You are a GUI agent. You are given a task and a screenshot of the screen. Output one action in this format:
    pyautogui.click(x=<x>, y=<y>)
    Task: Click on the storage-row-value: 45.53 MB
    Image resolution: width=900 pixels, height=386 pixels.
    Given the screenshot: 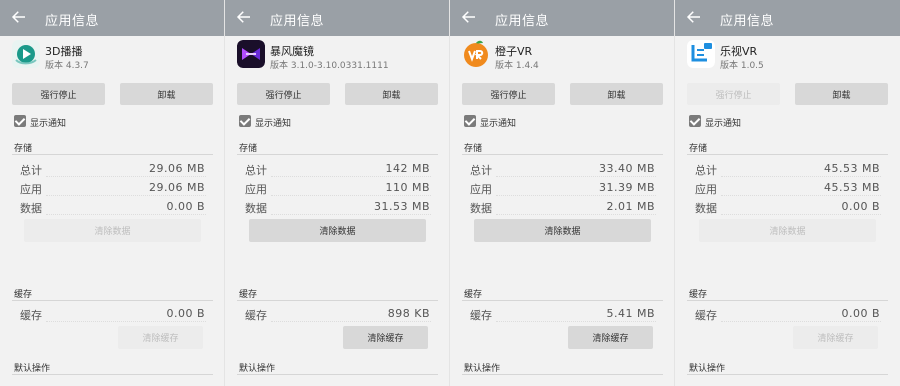 What is the action you would take?
    pyautogui.click(x=851, y=168)
    